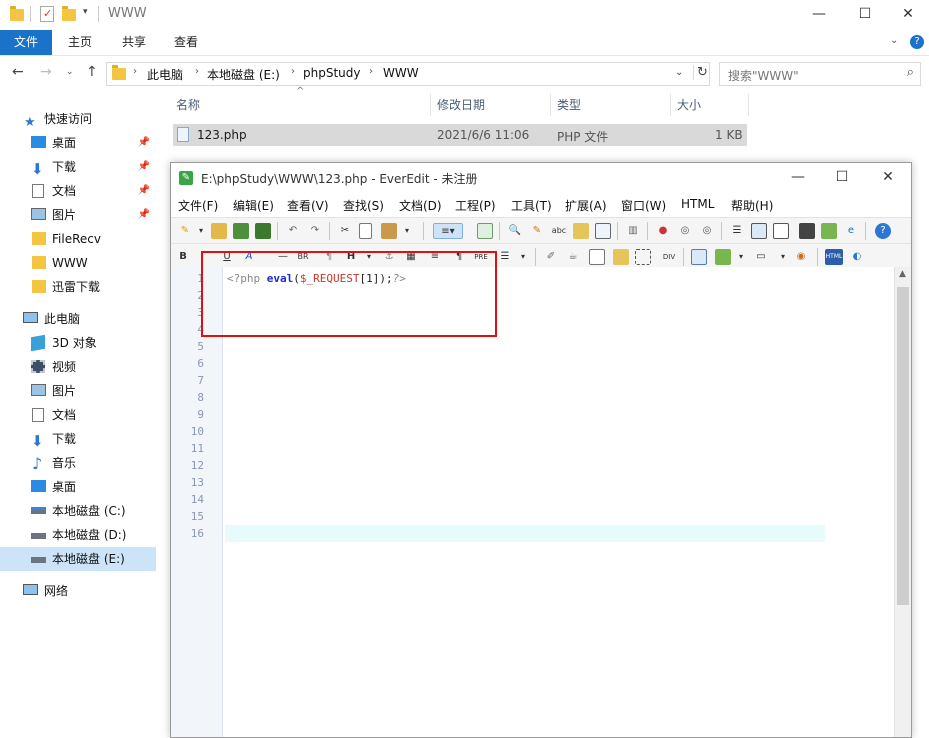 Image resolution: width=929 pixels, height=738 pixels. What do you see at coordinates (907, 15) in the screenshot?
I see `close-button: ✕` at bounding box center [907, 15].